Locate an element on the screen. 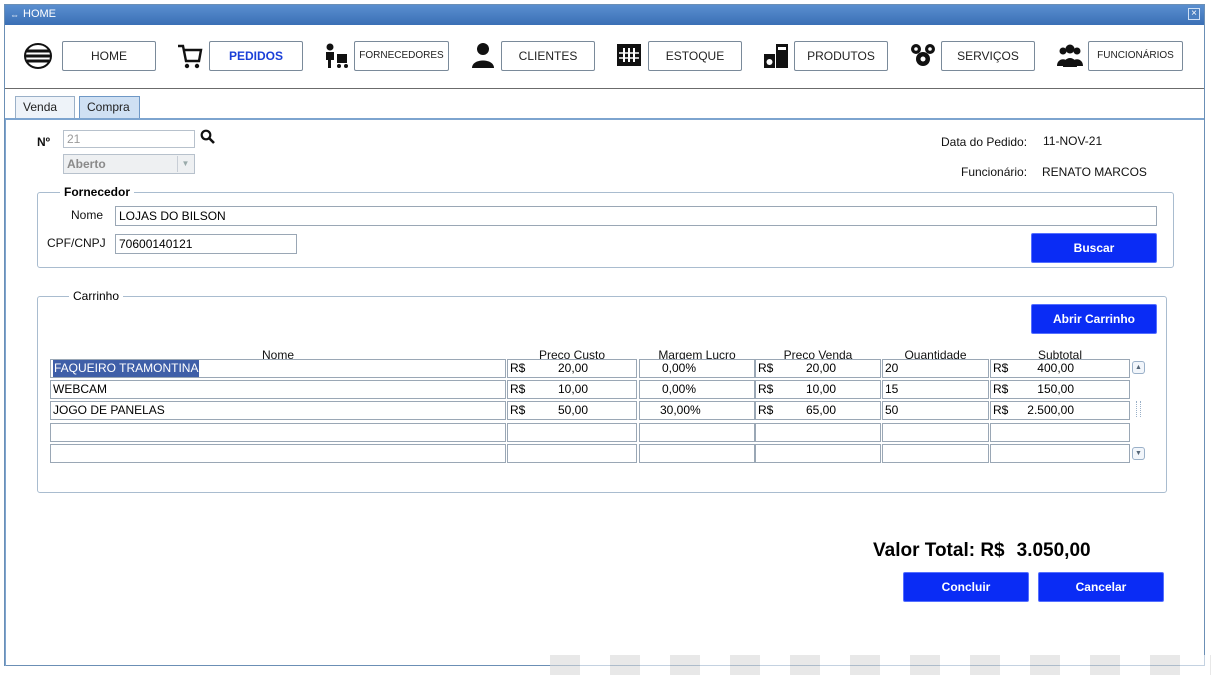 The height and width of the screenshot is (675, 1211). background-watermark is located at coordinates (880, 665).